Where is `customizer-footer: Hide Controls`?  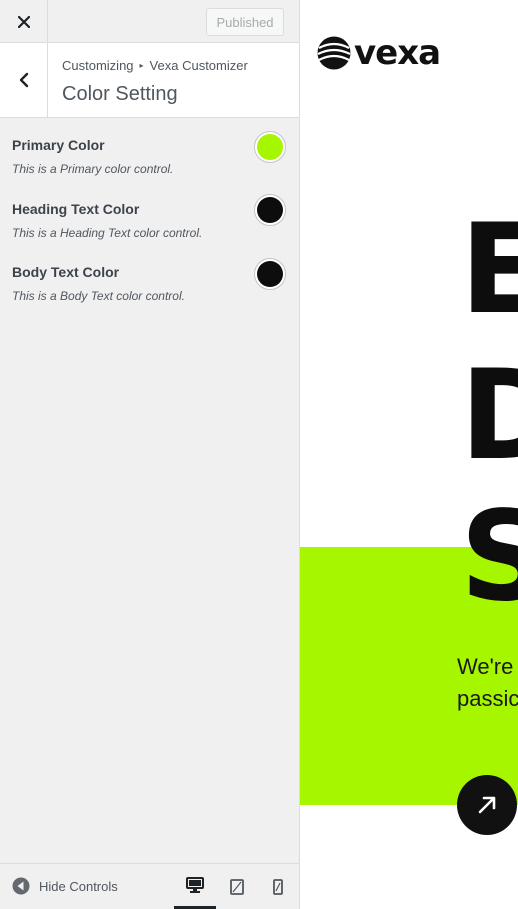
customizer-footer: Hide Controls is located at coordinates (149, 886).